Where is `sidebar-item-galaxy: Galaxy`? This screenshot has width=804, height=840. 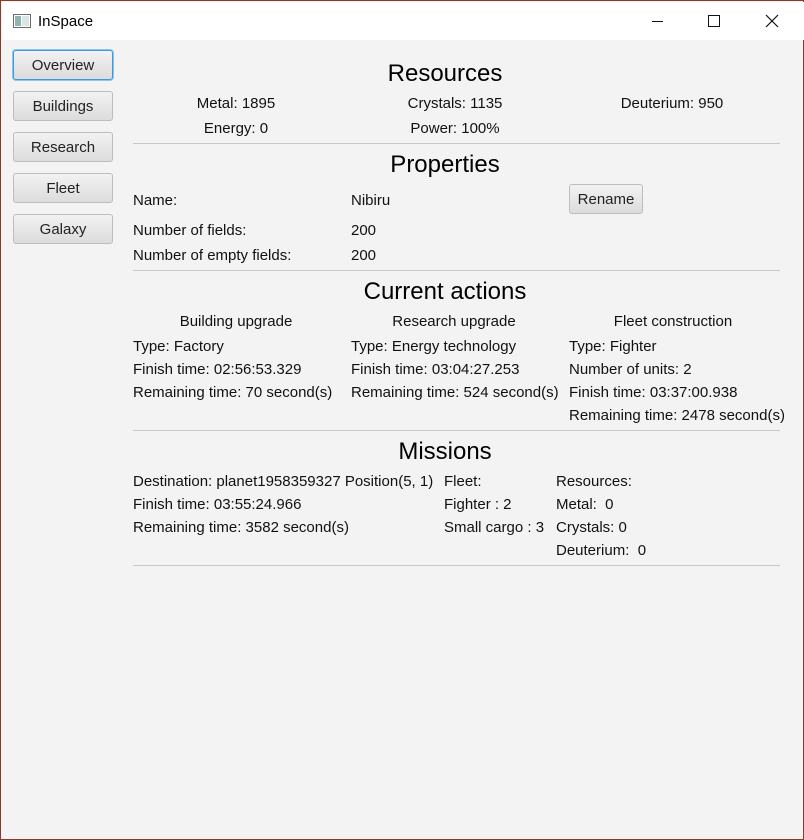 sidebar-item-galaxy: Galaxy is located at coordinates (63, 229).